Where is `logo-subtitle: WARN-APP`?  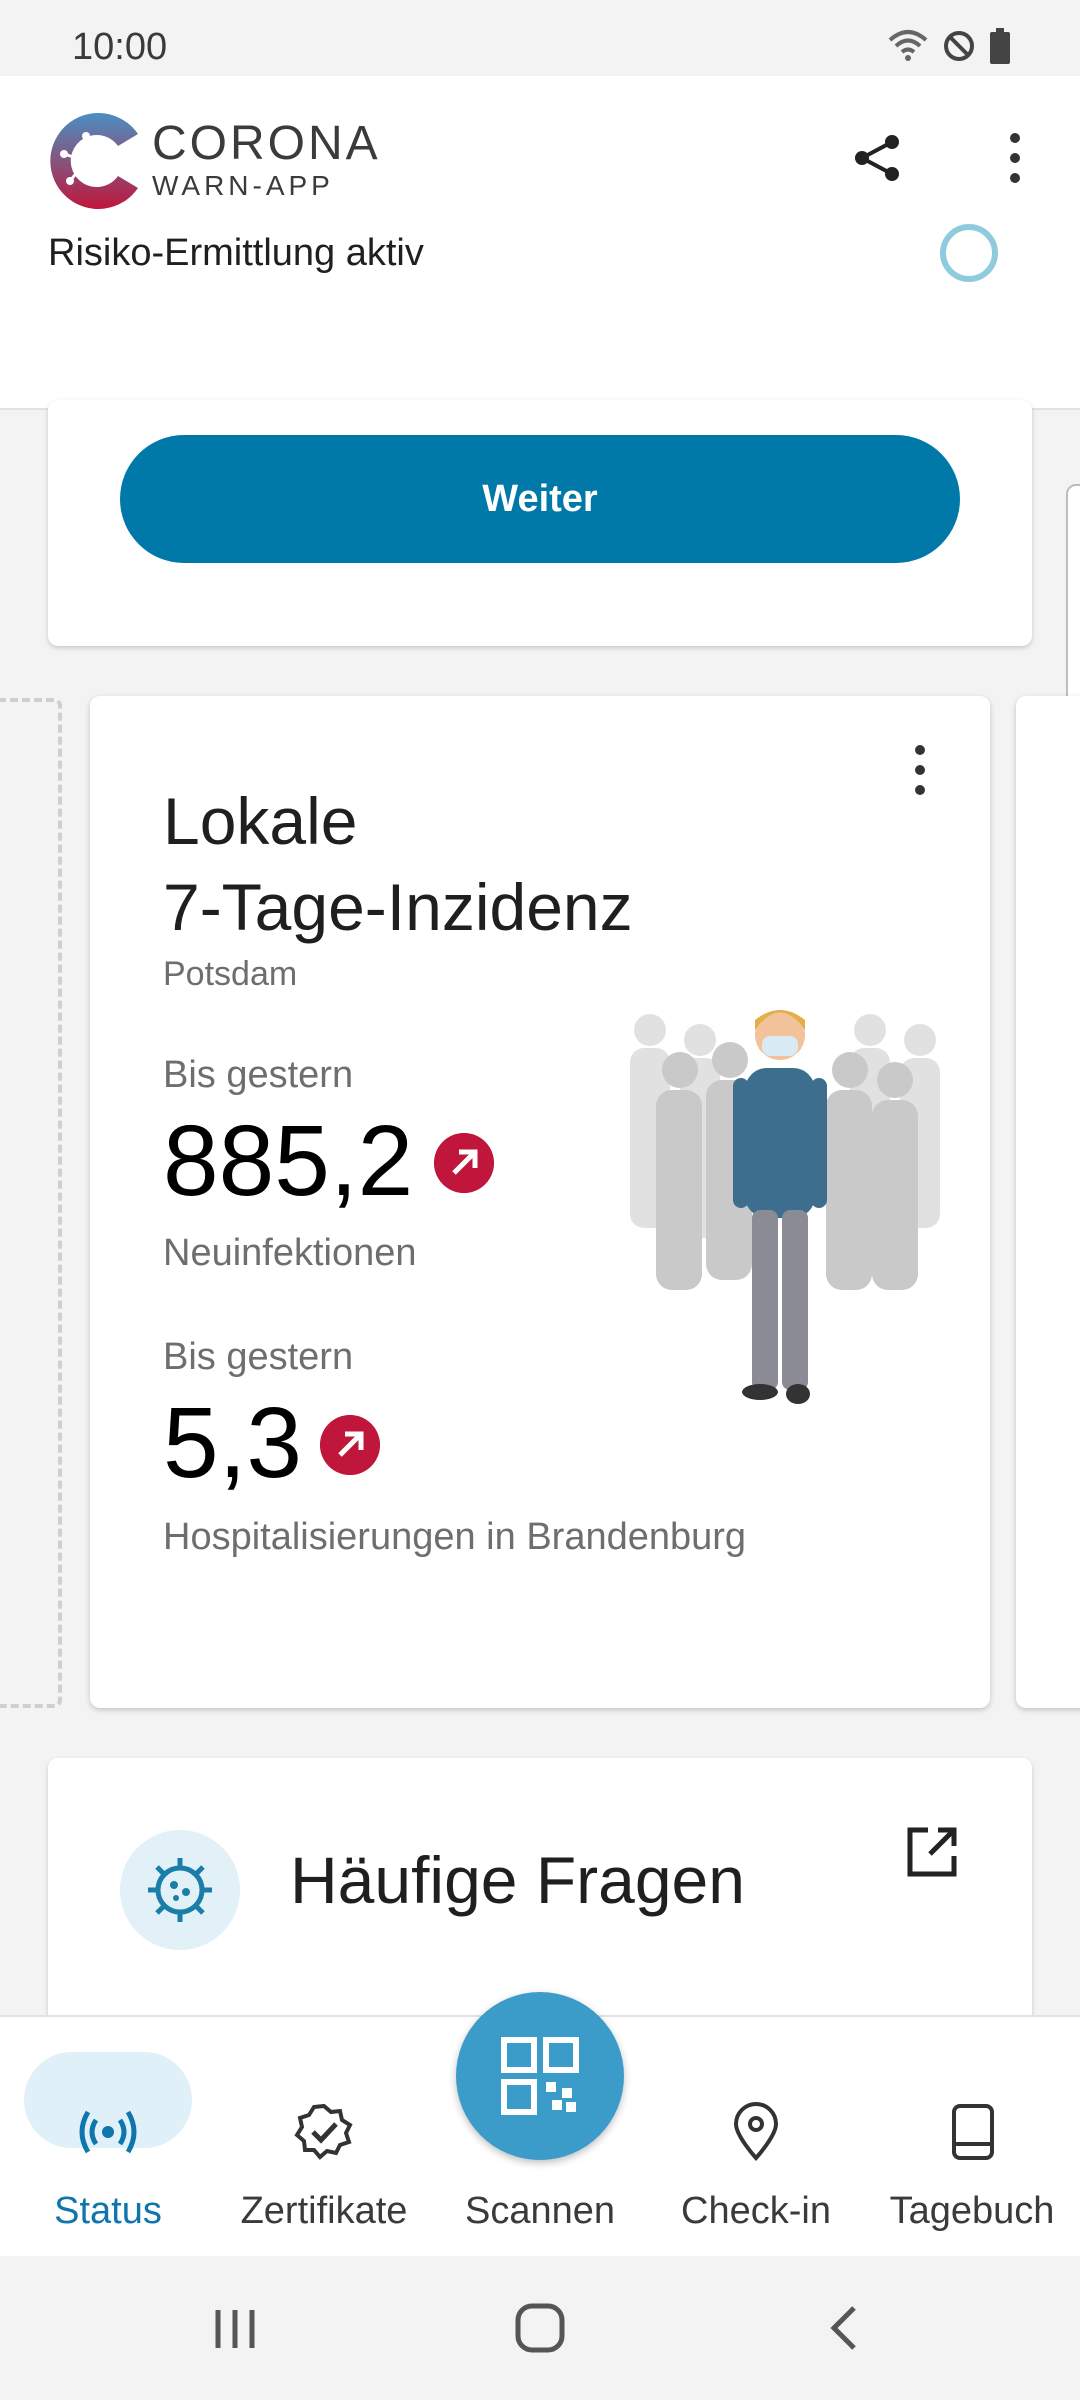 logo-subtitle: WARN-APP is located at coordinates (243, 185).